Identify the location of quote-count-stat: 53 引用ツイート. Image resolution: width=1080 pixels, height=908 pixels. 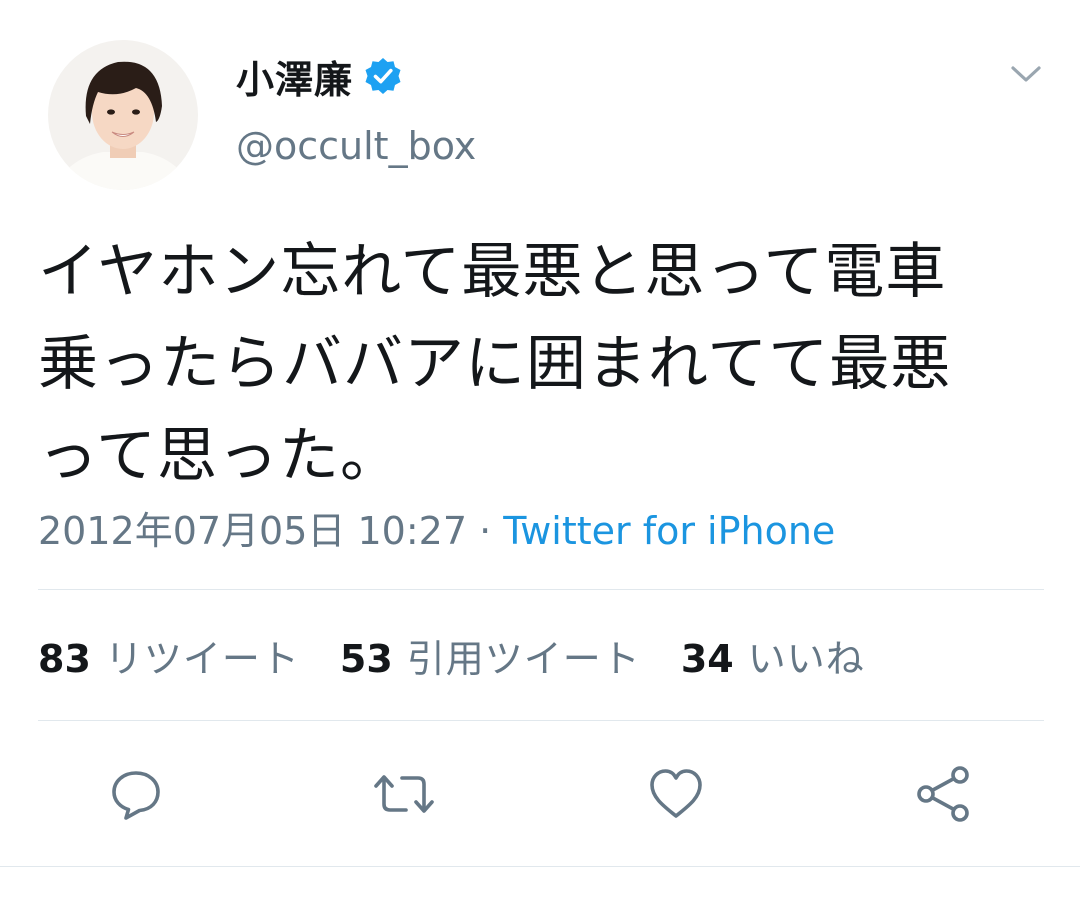
(490, 655).